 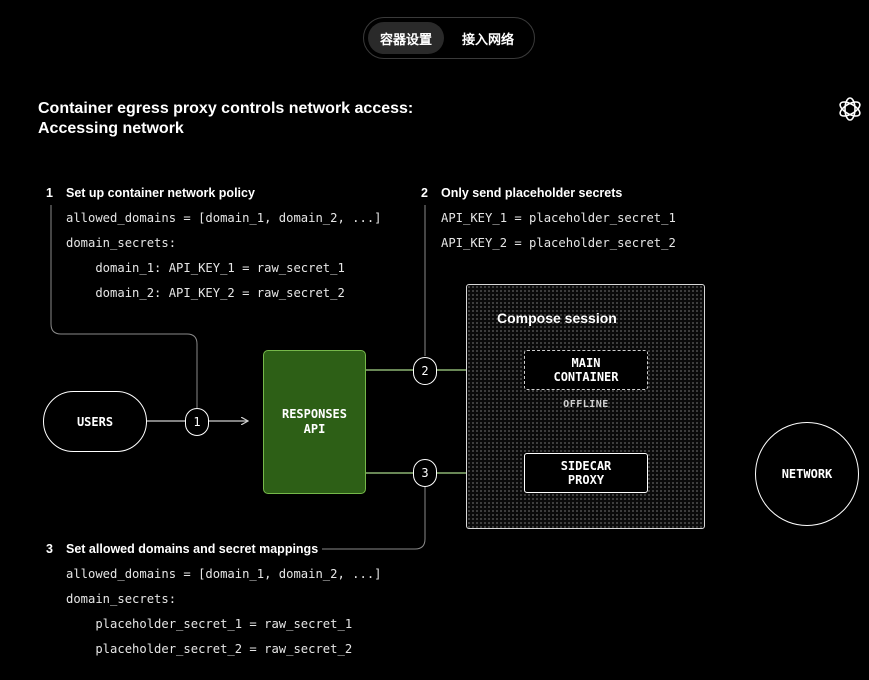 What do you see at coordinates (192, 549) in the screenshot?
I see `step3-heading-text: Set allowed domains and secret mappings` at bounding box center [192, 549].